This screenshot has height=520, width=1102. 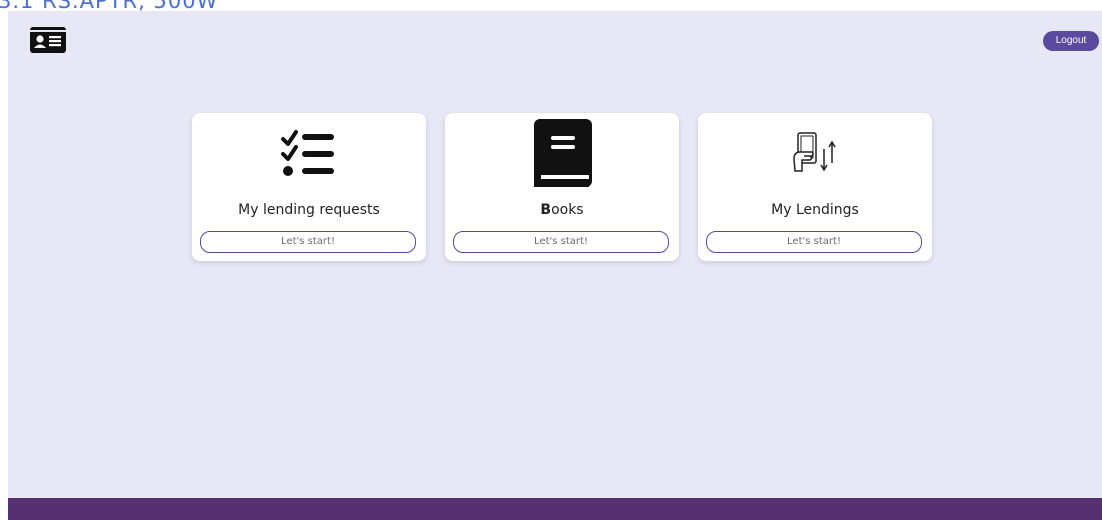 I want to click on card-title: My lending requests, so click(x=309, y=210).